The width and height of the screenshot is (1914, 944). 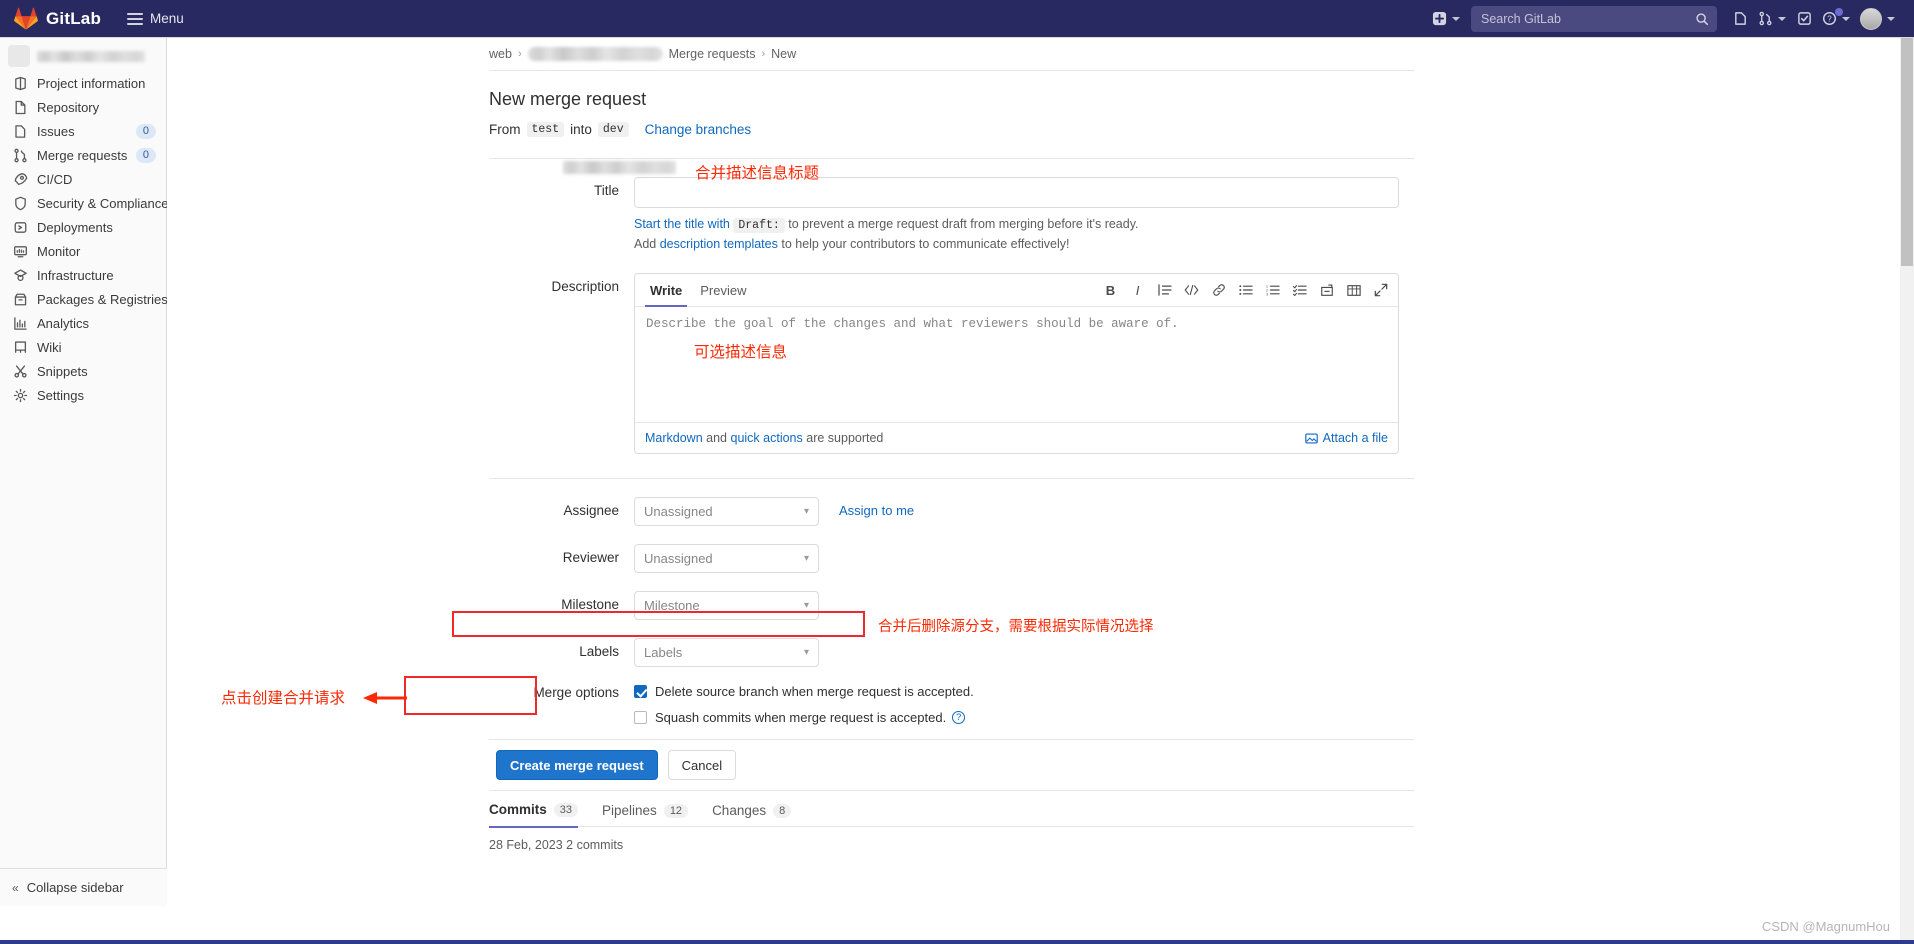 I want to click on chevron-down-icon, so click(x=1782, y=18).